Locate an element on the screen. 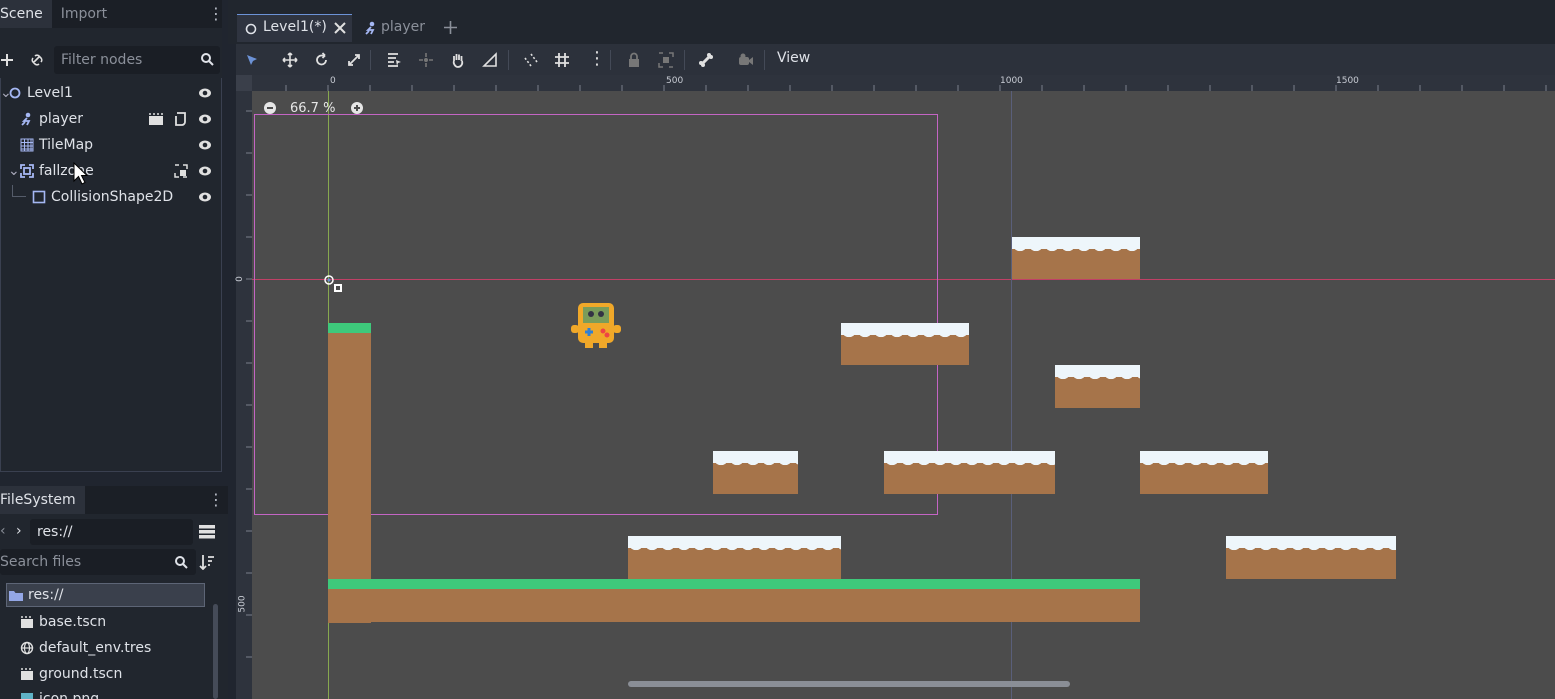 The width and height of the screenshot is (1555, 699). fs-item-base-tscn: base.tscn is located at coordinates (105, 622).